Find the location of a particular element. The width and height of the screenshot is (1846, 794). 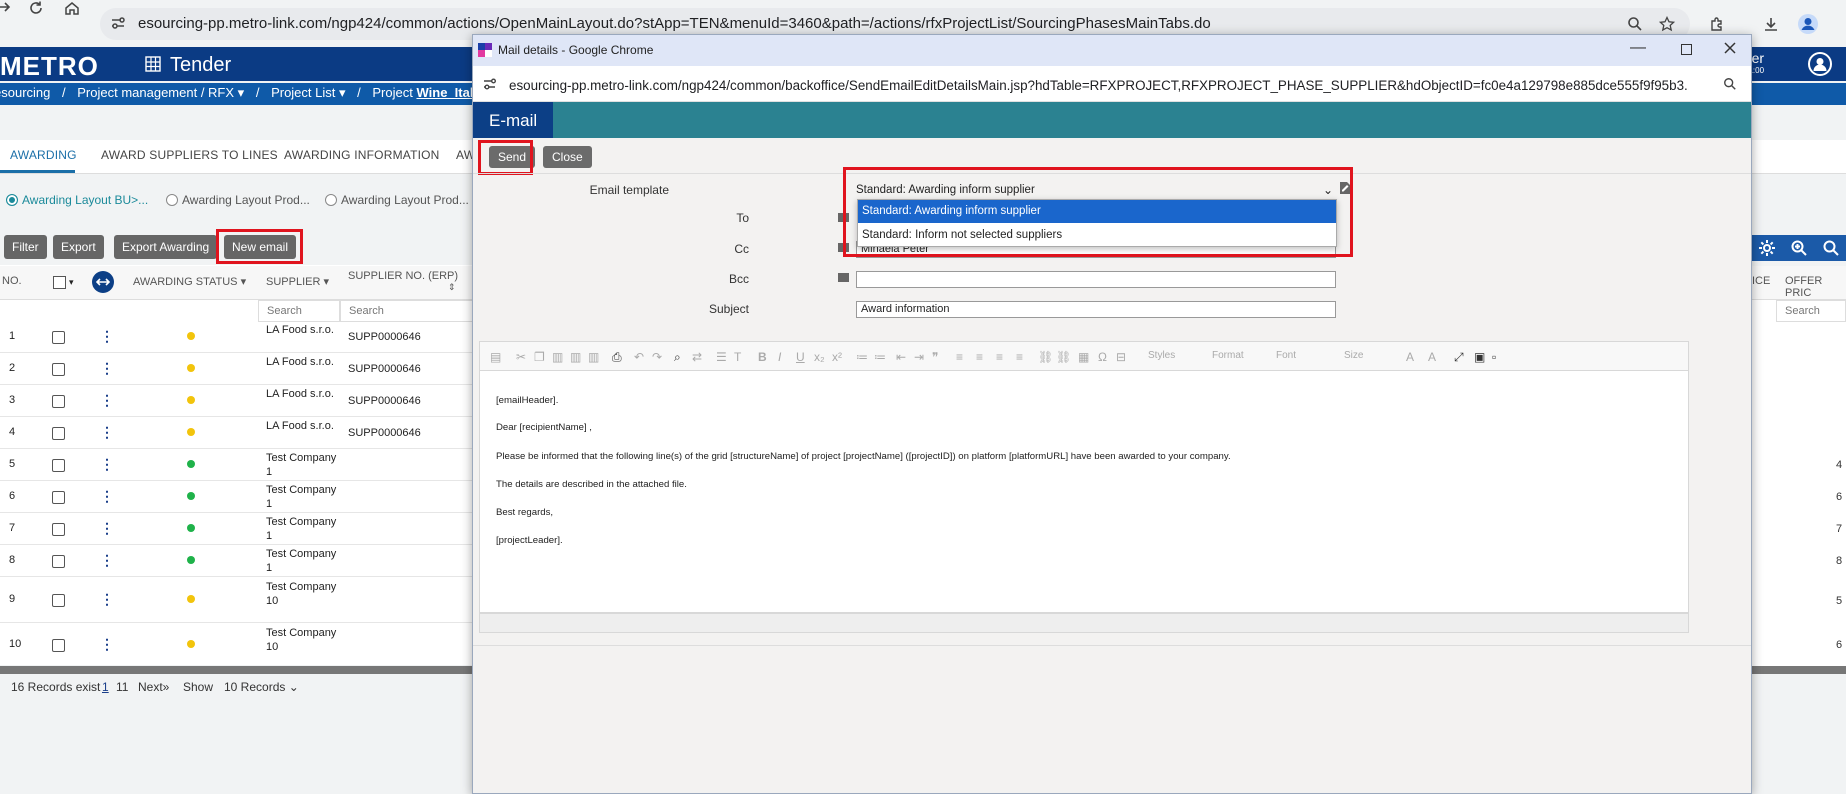

search-icon is located at coordinates (1831, 248).